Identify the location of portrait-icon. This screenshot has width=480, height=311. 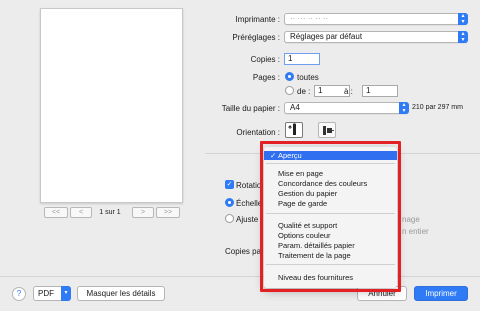
(292, 129).